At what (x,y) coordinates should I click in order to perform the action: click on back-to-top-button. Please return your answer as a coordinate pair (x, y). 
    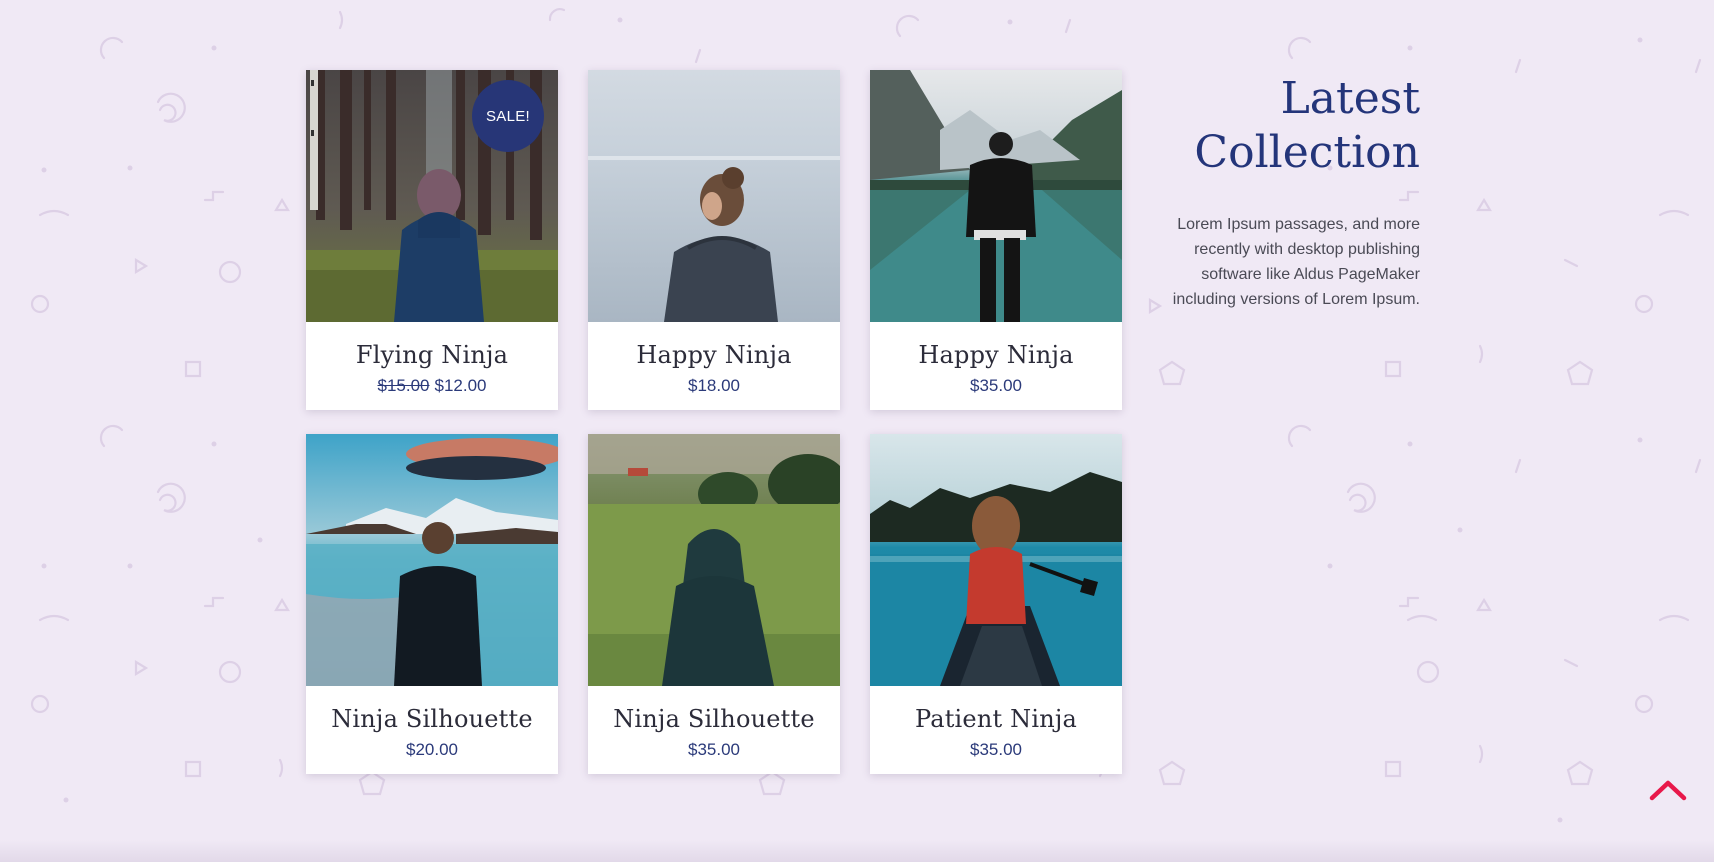
    Looking at the image, I should click on (1668, 789).